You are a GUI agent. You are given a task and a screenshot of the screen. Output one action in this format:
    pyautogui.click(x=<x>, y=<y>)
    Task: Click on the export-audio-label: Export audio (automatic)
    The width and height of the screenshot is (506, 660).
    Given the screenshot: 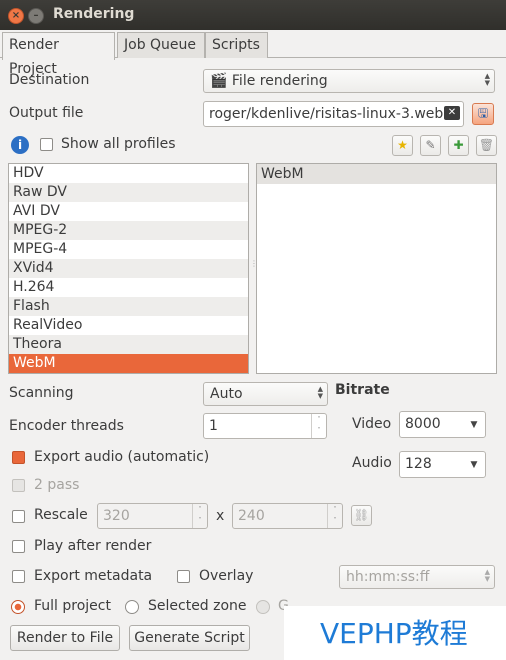 What is the action you would take?
    pyautogui.click(x=122, y=457)
    